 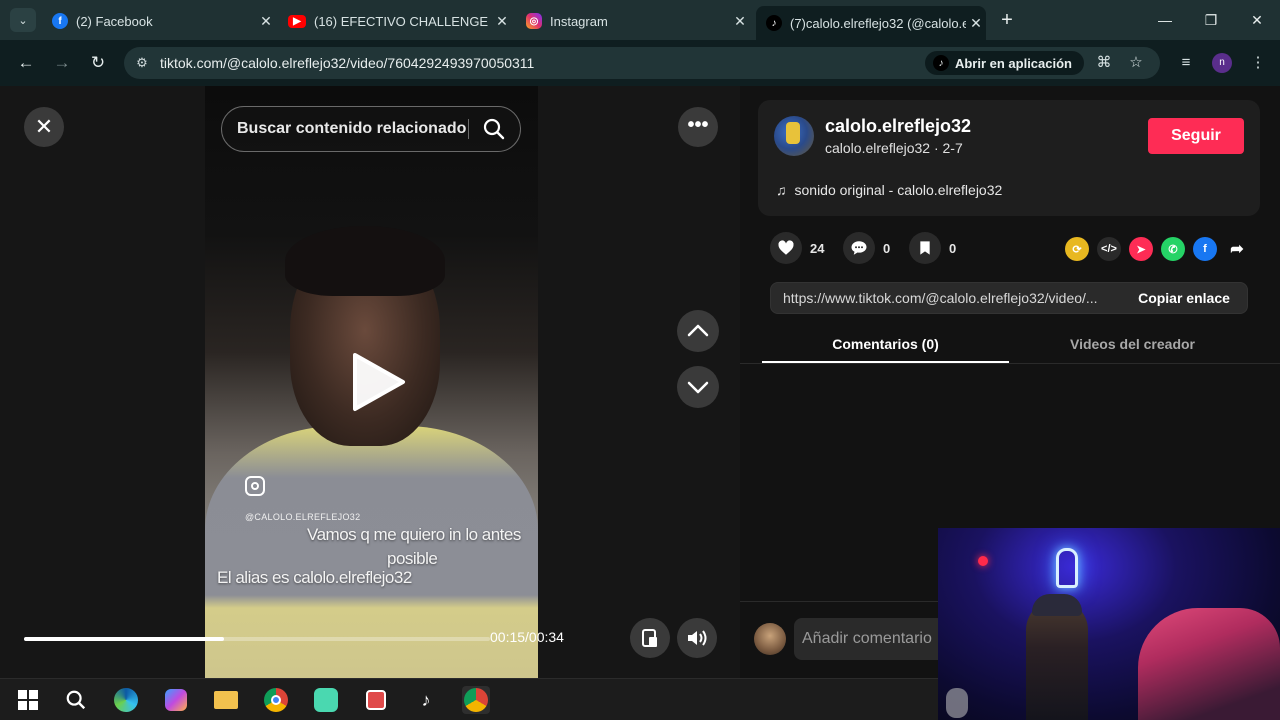 I want to click on back-button: ←, so click(x=26, y=63).